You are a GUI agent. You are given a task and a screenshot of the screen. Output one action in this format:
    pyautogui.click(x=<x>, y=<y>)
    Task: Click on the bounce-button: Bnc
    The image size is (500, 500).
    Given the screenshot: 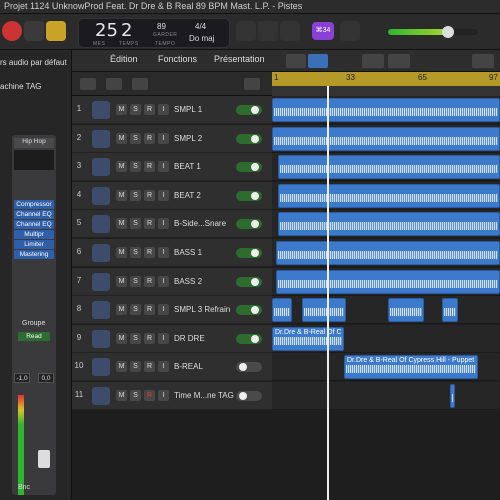 What is the action you would take?
    pyautogui.click(x=24, y=487)
    